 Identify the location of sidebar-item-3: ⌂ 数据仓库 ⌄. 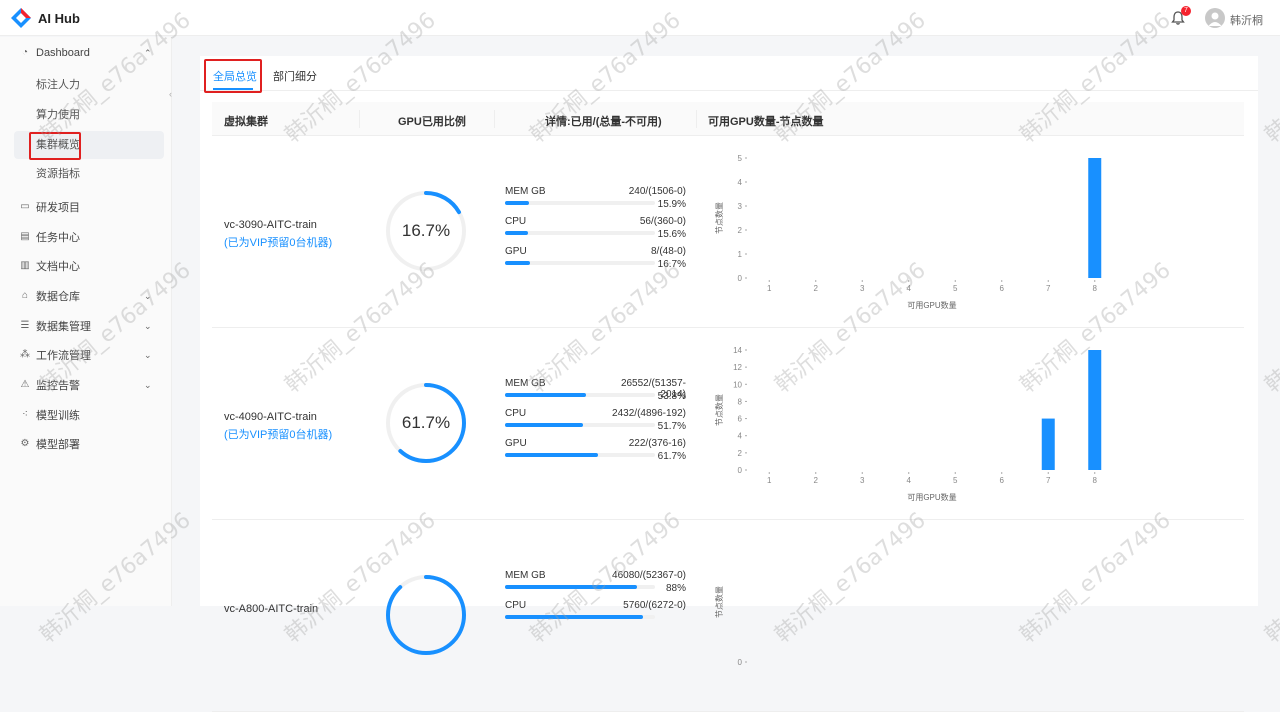
(86, 296).